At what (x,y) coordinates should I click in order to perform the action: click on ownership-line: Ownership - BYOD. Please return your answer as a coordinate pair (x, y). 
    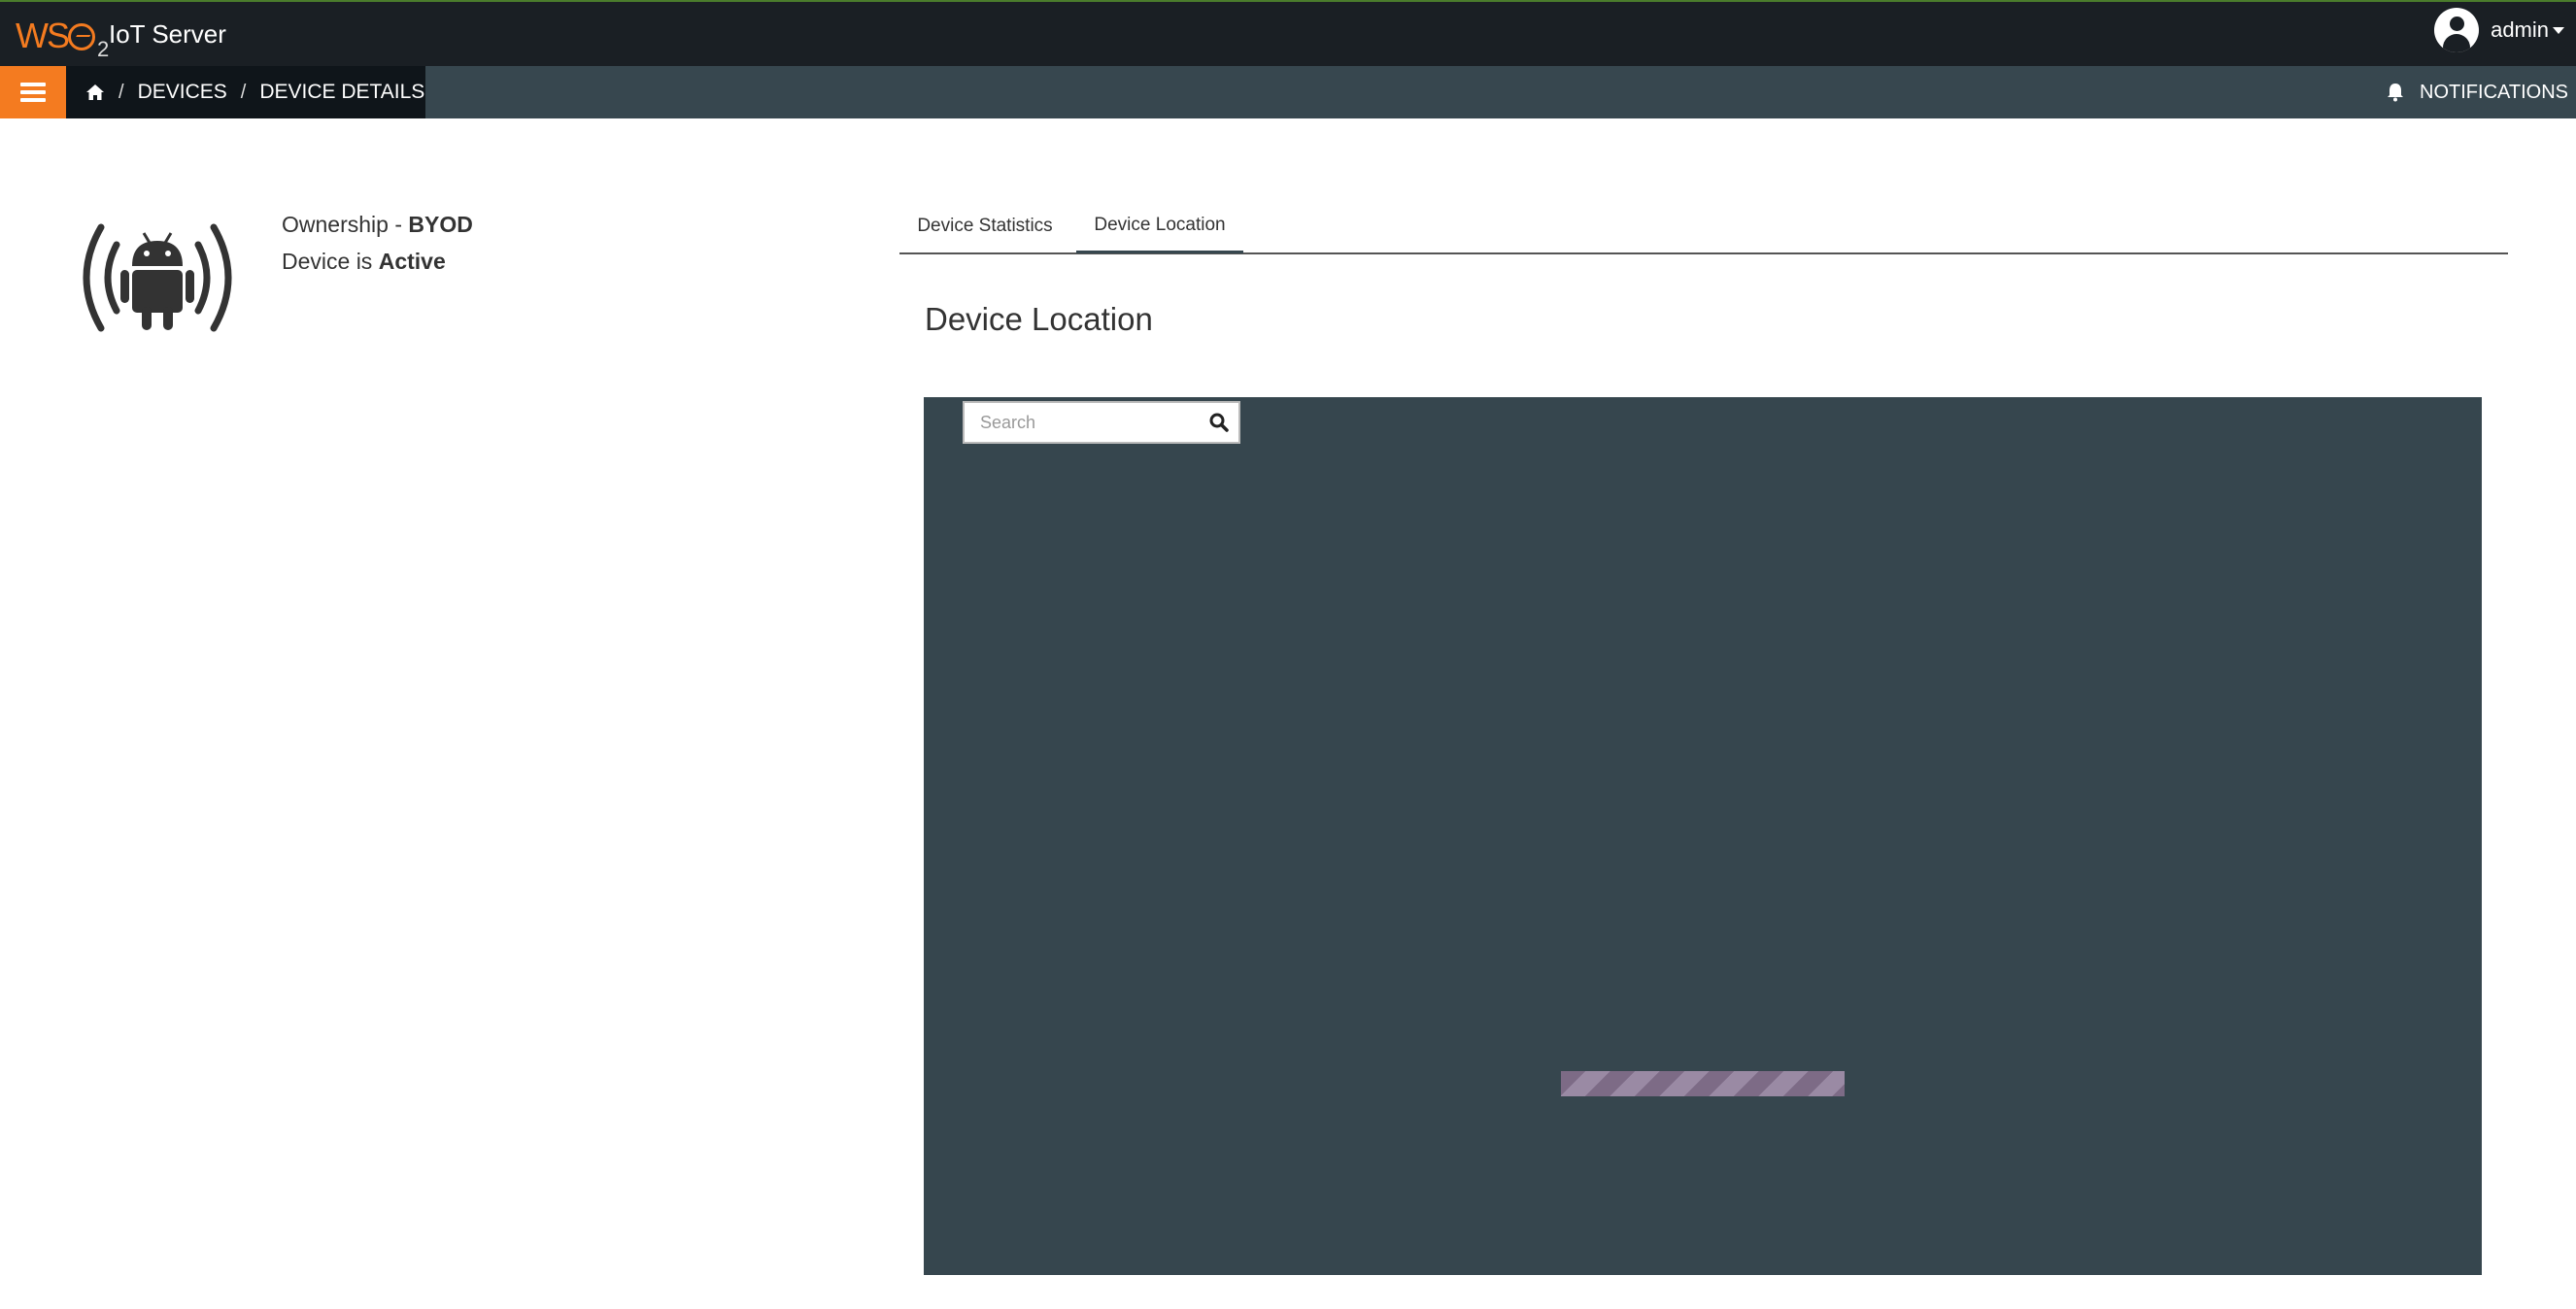
    Looking at the image, I should click on (377, 225).